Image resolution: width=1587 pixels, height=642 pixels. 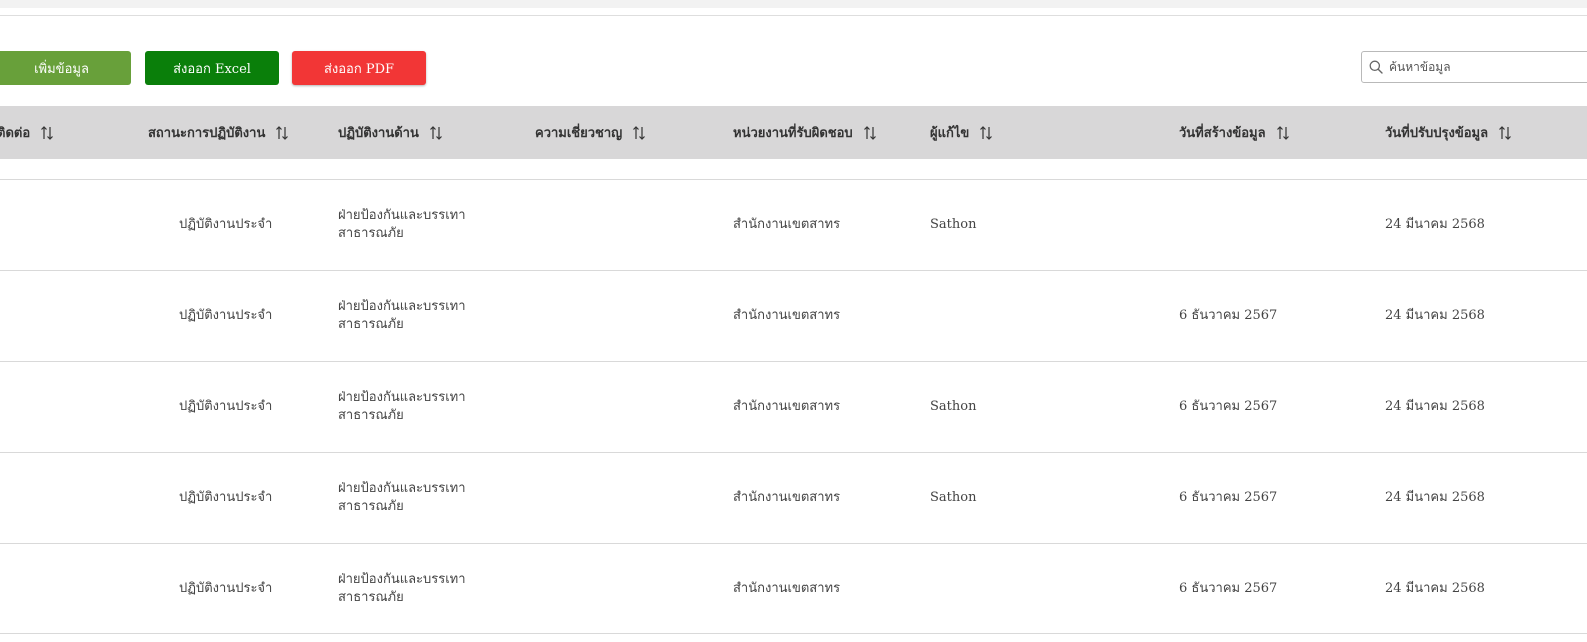 What do you see at coordinates (65, 68) in the screenshot?
I see `add-data-button: เพิ่มข้อมูล` at bounding box center [65, 68].